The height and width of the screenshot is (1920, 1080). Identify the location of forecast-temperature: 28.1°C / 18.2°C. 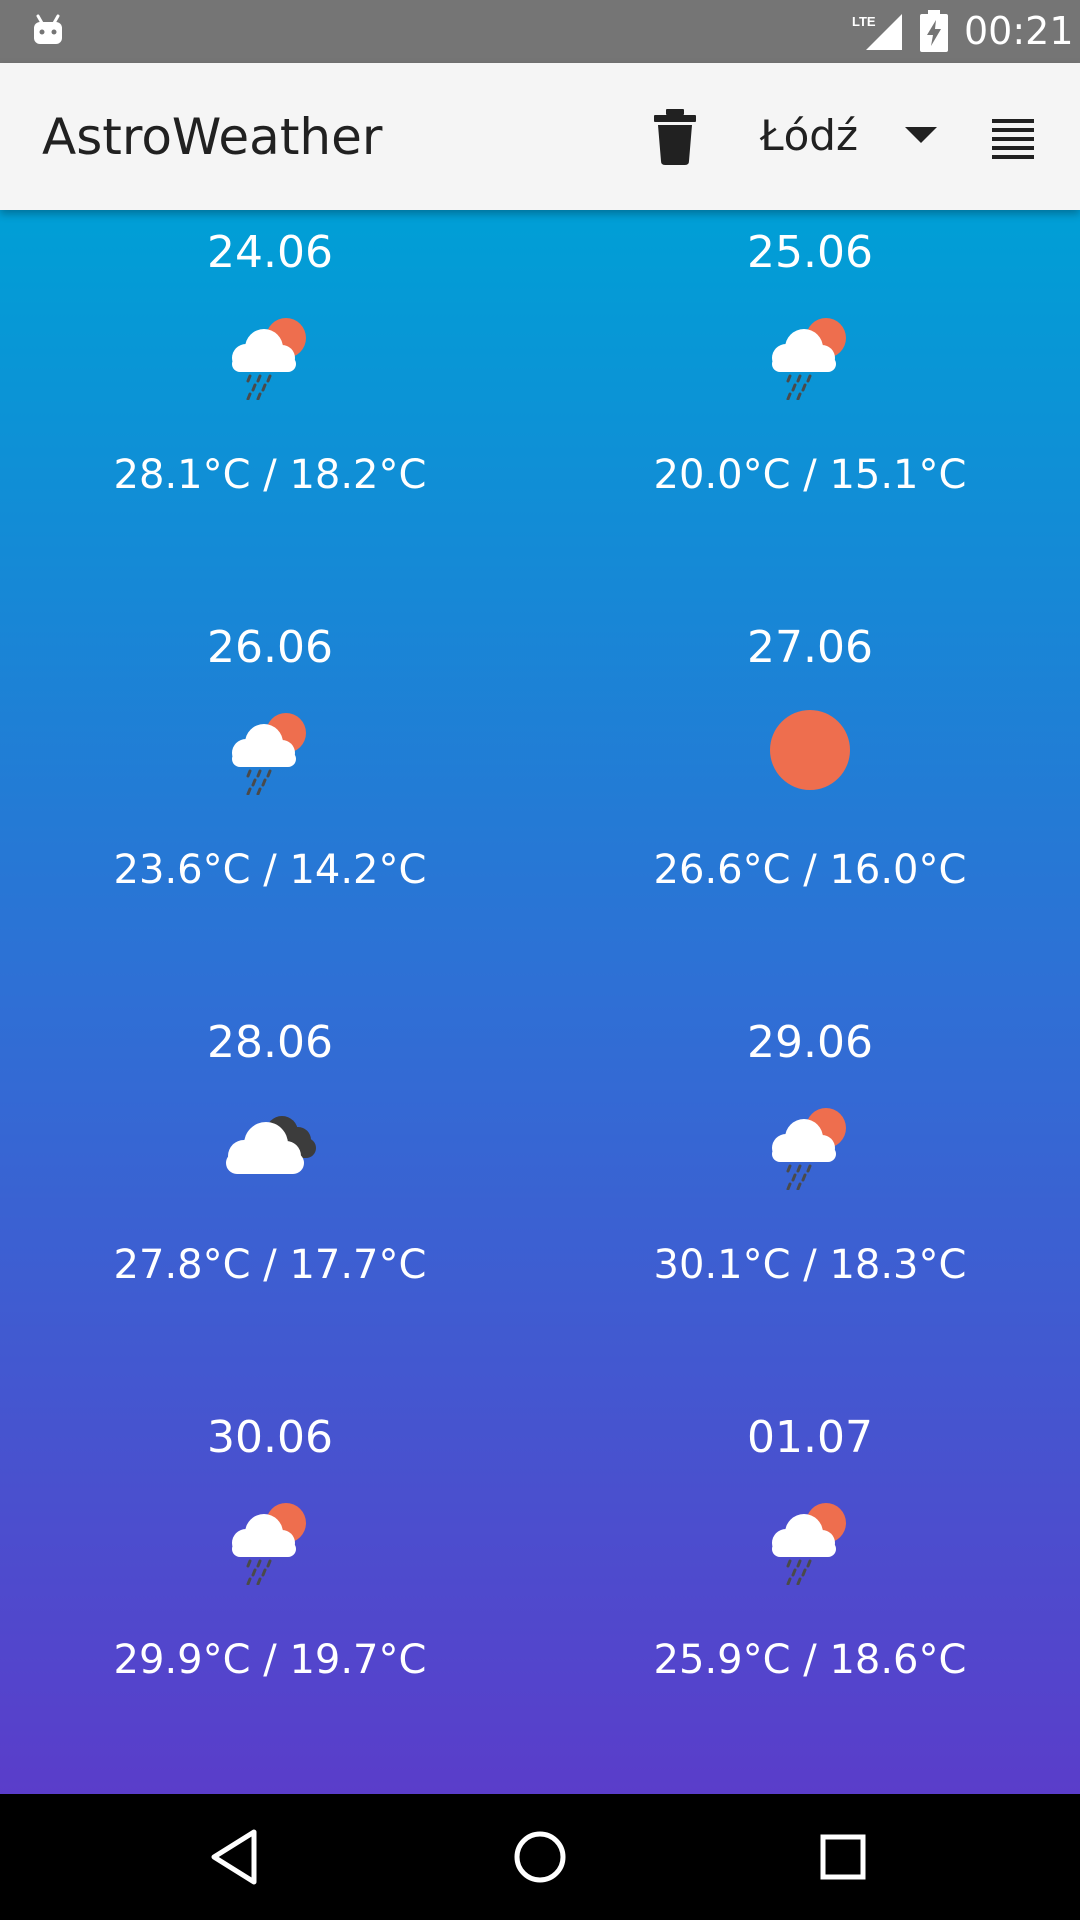
(270, 475).